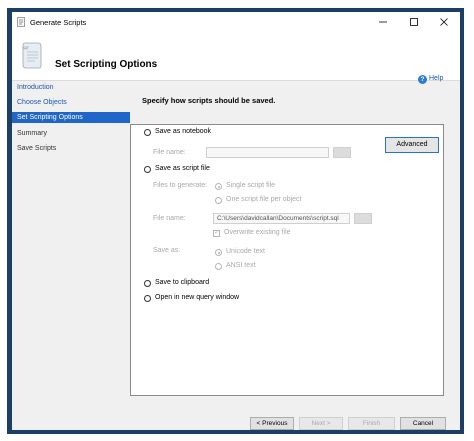 The width and height of the screenshot is (474, 441). I want to click on script-file-browse-button, so click(363, 218).